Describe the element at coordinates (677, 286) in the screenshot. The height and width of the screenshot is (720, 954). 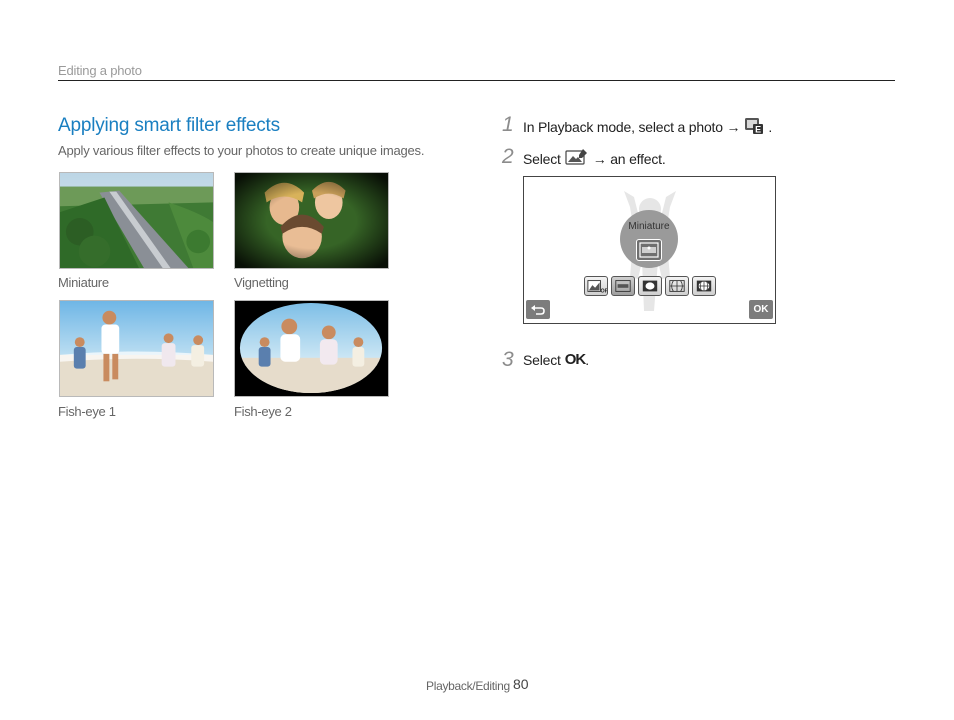
I see `effect-fish-eye-1-button` at that location.